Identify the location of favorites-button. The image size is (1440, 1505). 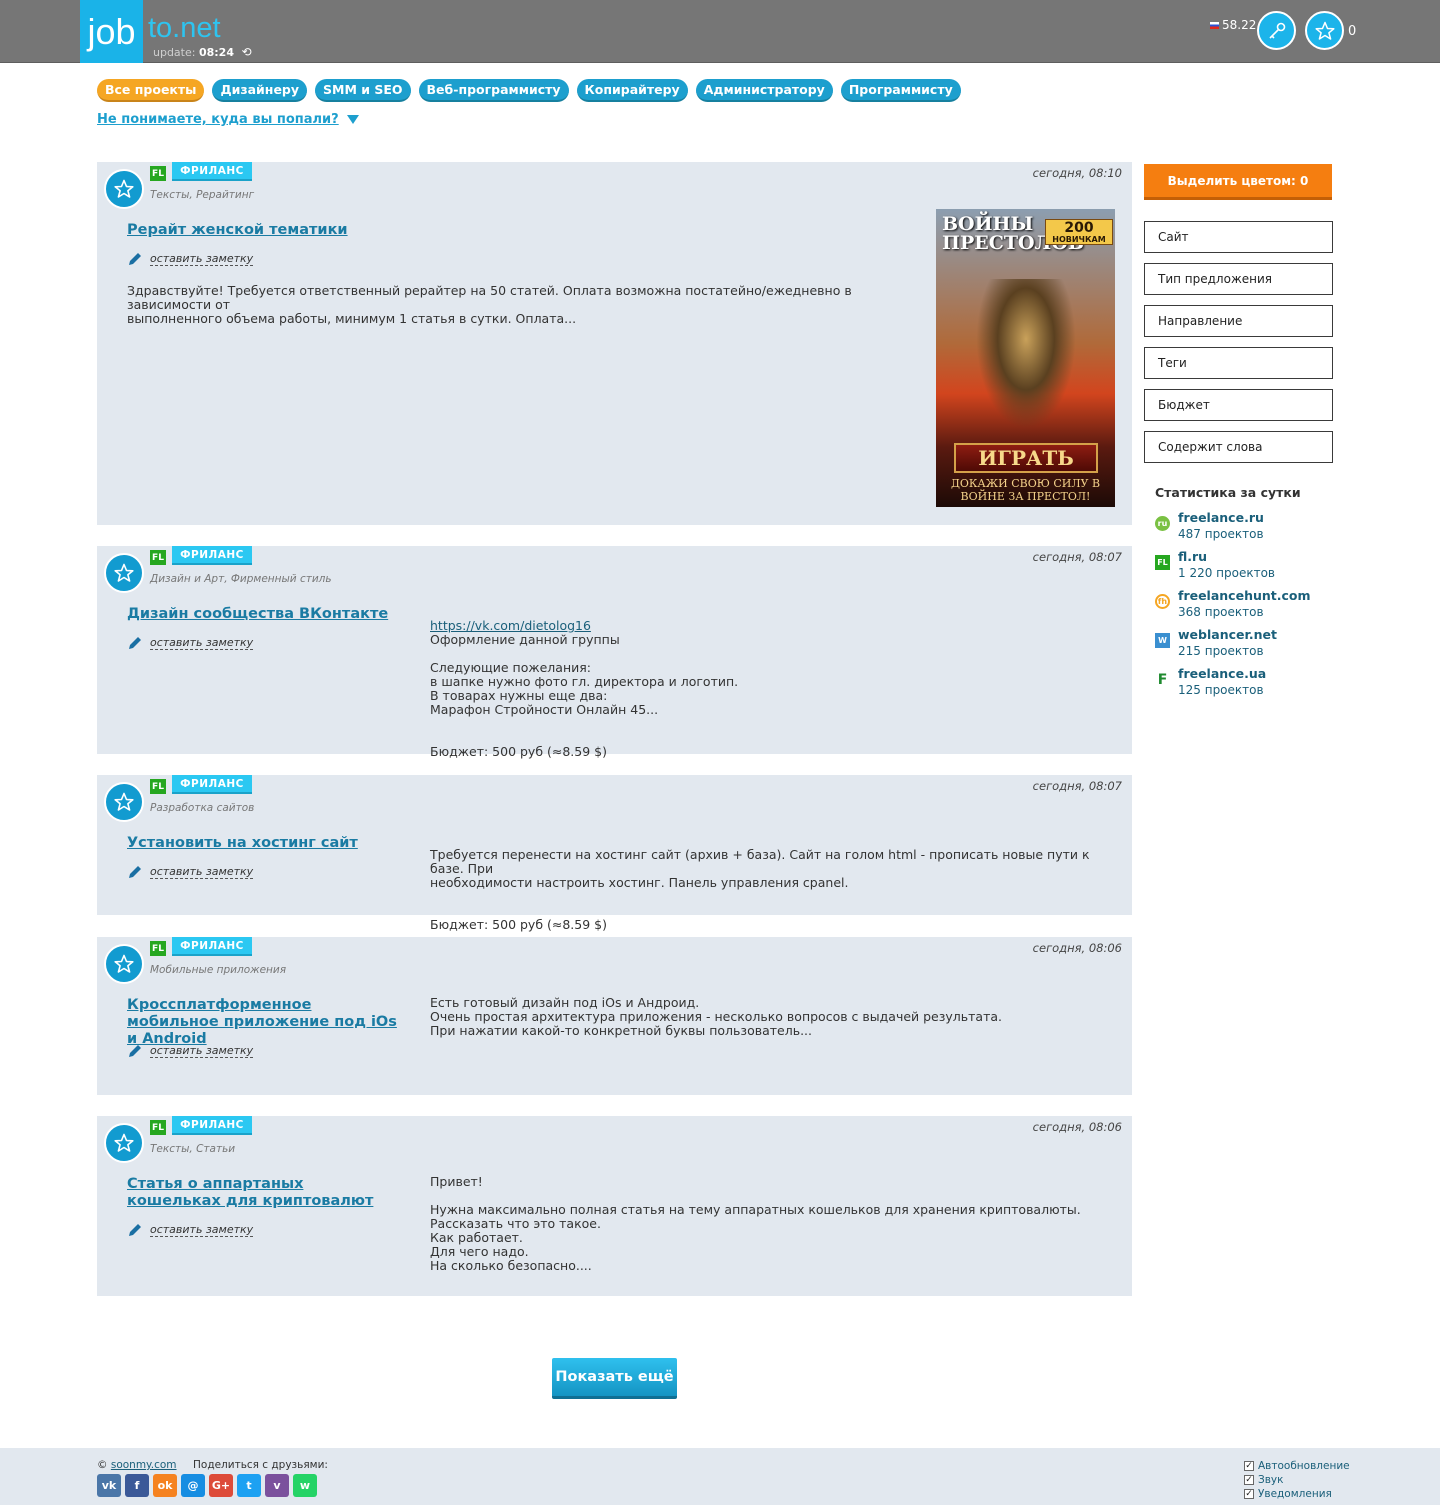
(1324, 30).